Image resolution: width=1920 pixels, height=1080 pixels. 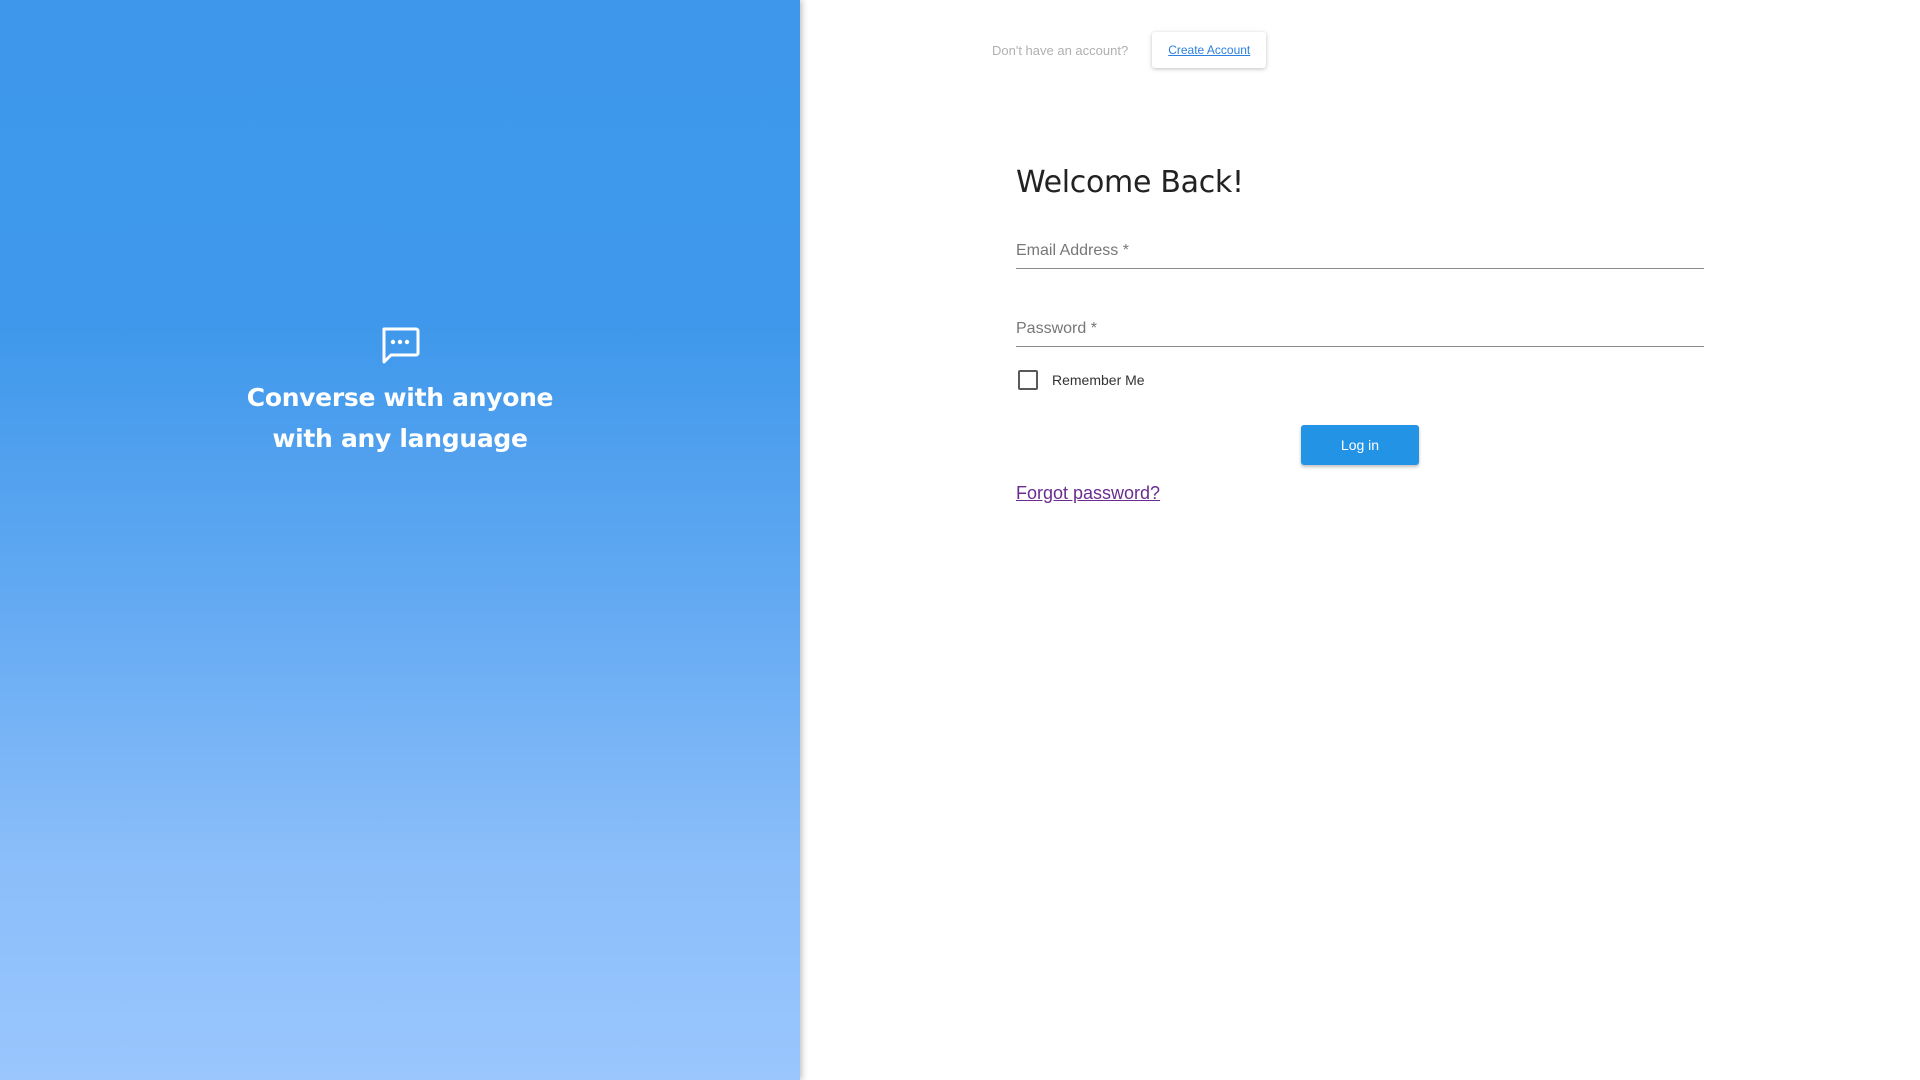 I want to click on email-field: Email Address *, so click(x=1362, y=253).